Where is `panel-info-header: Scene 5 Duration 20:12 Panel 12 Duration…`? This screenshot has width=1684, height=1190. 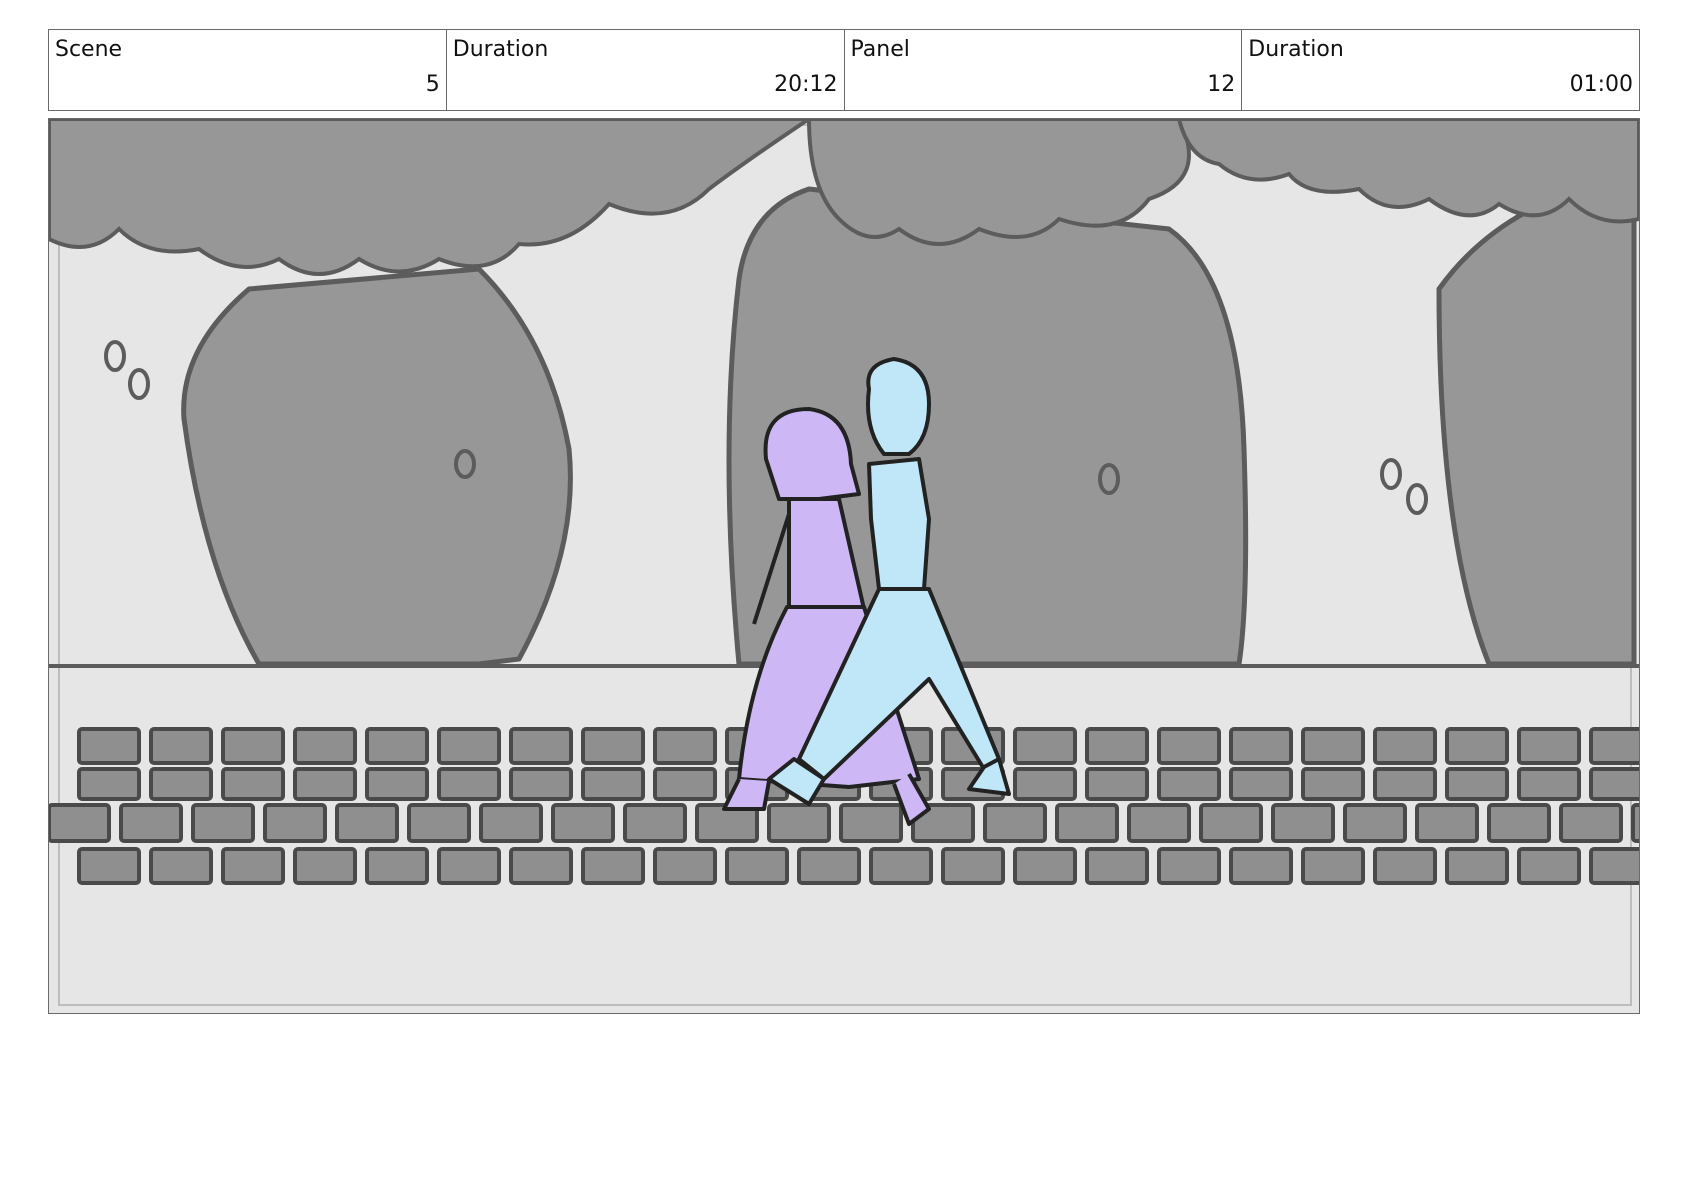 panel-info-header: Scene 5 Duration 20:12 Panel 12 Duration… is located at coordinates (844, 70).